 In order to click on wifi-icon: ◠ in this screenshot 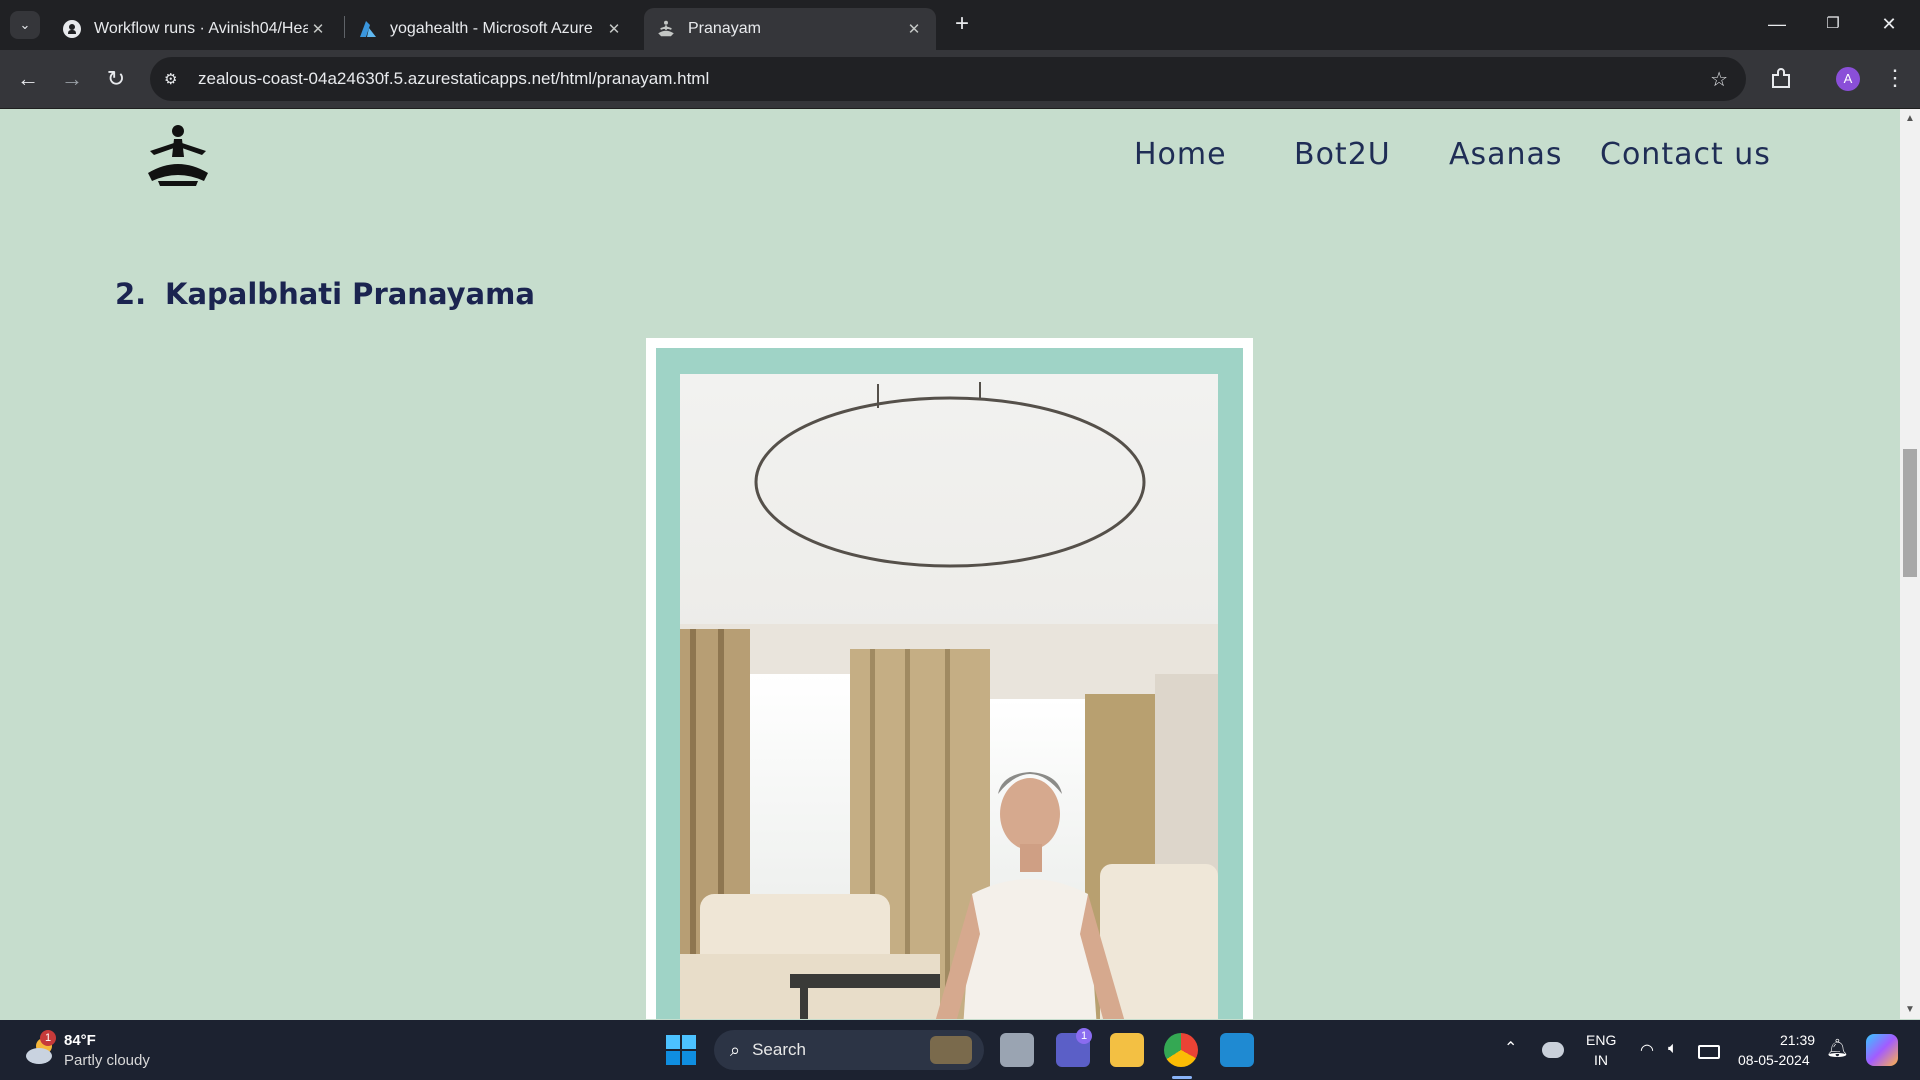, I will do `click(1647, 1050)`.